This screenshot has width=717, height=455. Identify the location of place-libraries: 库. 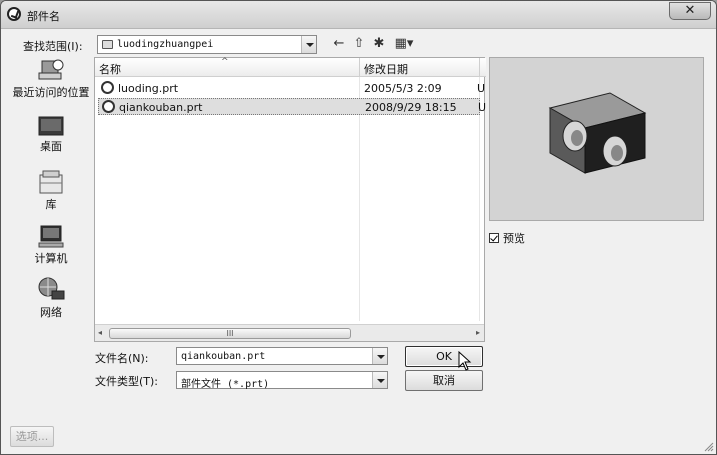
(51, 190).